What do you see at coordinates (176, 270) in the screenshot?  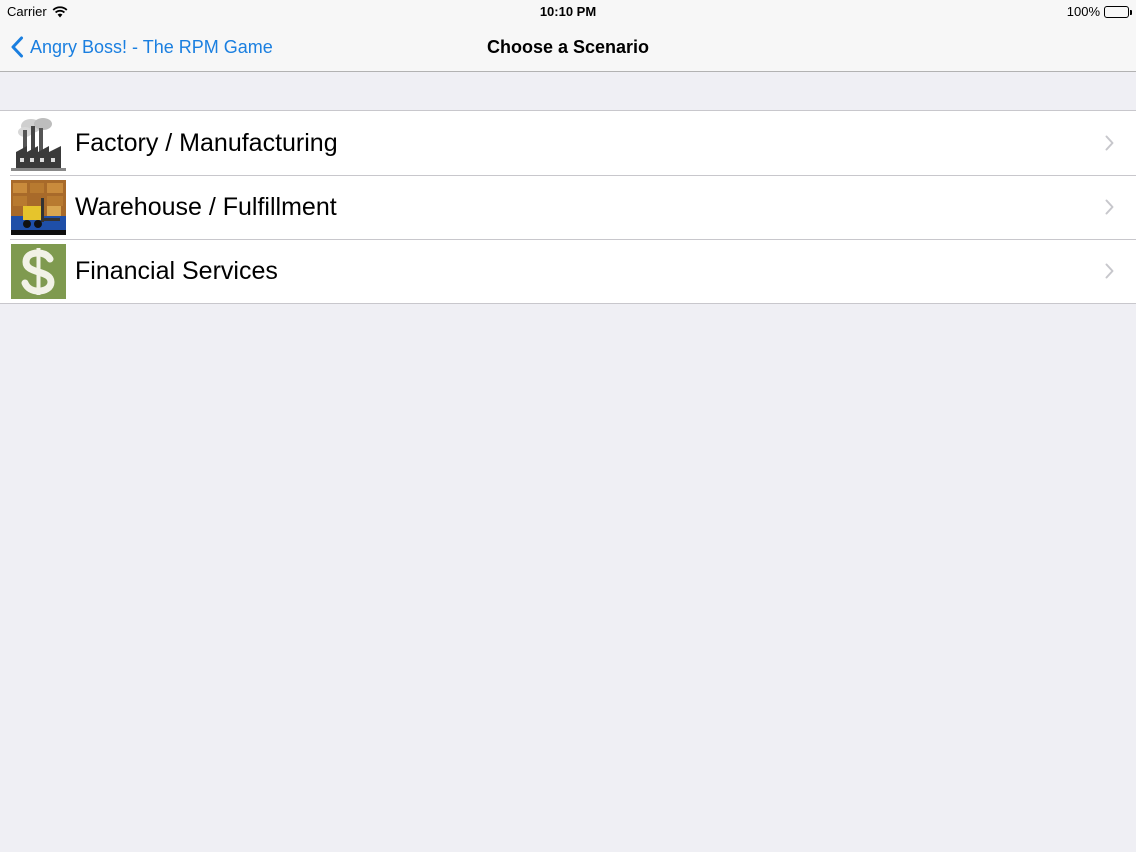 I see `scenario-label: Financial Services` at bounding box center [176, 270].